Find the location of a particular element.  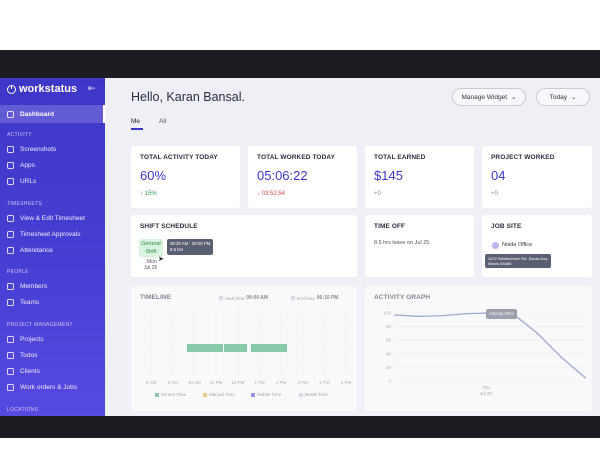

card-title: JOB SITE is located at coordinates (506, 226).